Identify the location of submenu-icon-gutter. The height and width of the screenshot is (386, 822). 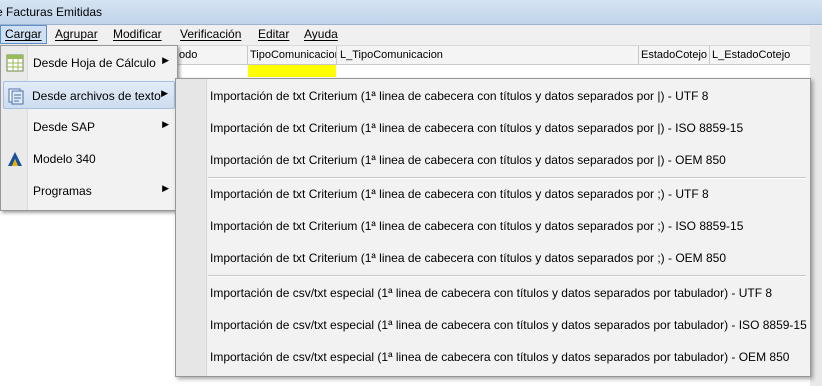
(191, 227).